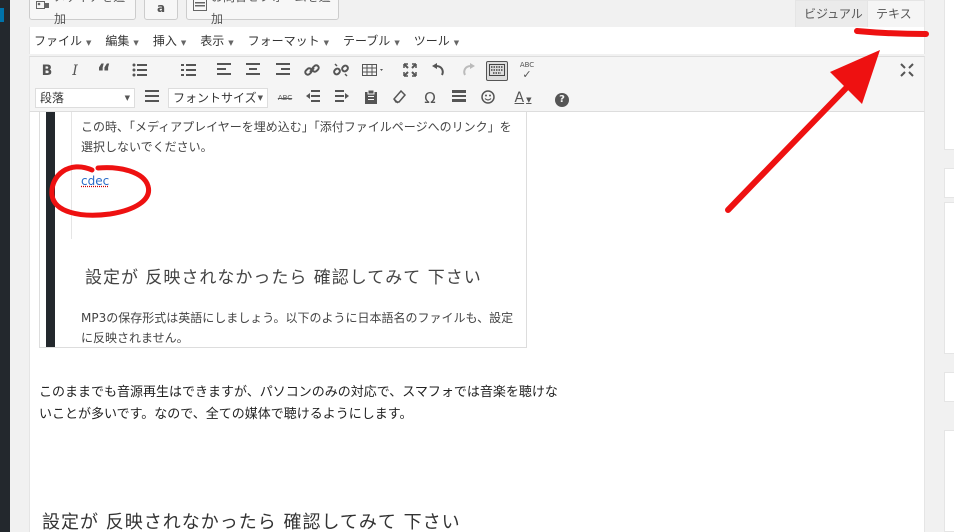 The width and height of the screenshot is (954, 532). What do you see at coordinates (215, 98) in the screenshot?
I see `font-size-select-value: フォントサイズ` at bounding box center [215, 98].